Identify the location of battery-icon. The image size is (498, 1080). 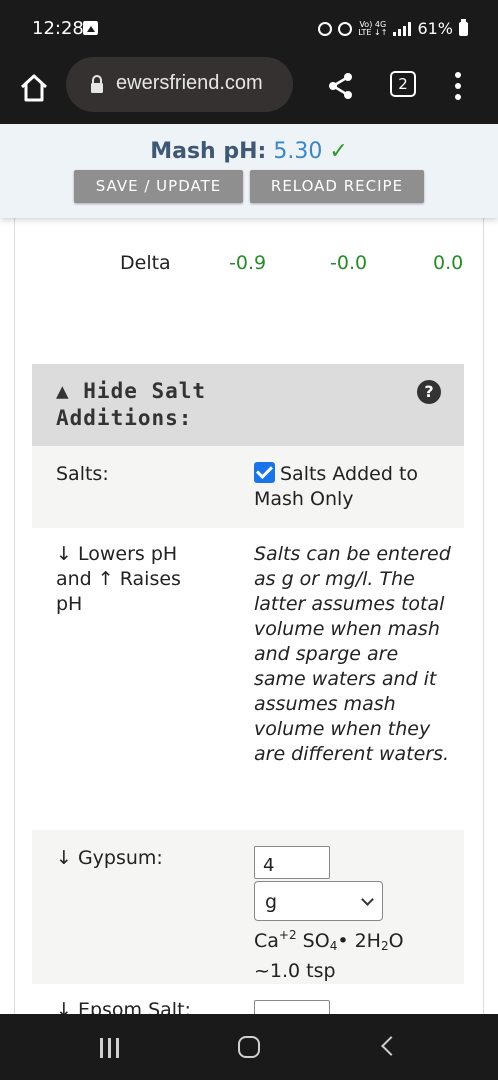
(463, 27).